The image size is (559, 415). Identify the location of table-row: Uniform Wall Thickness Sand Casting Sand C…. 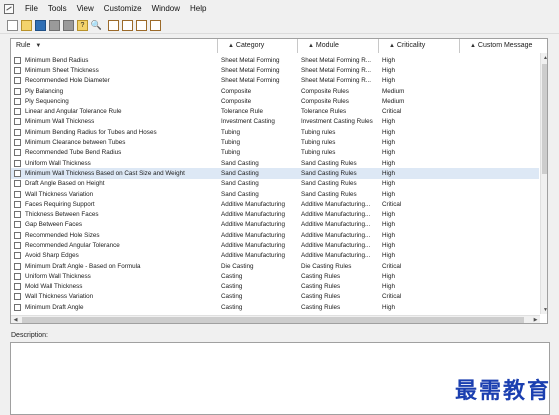
(275, 163).